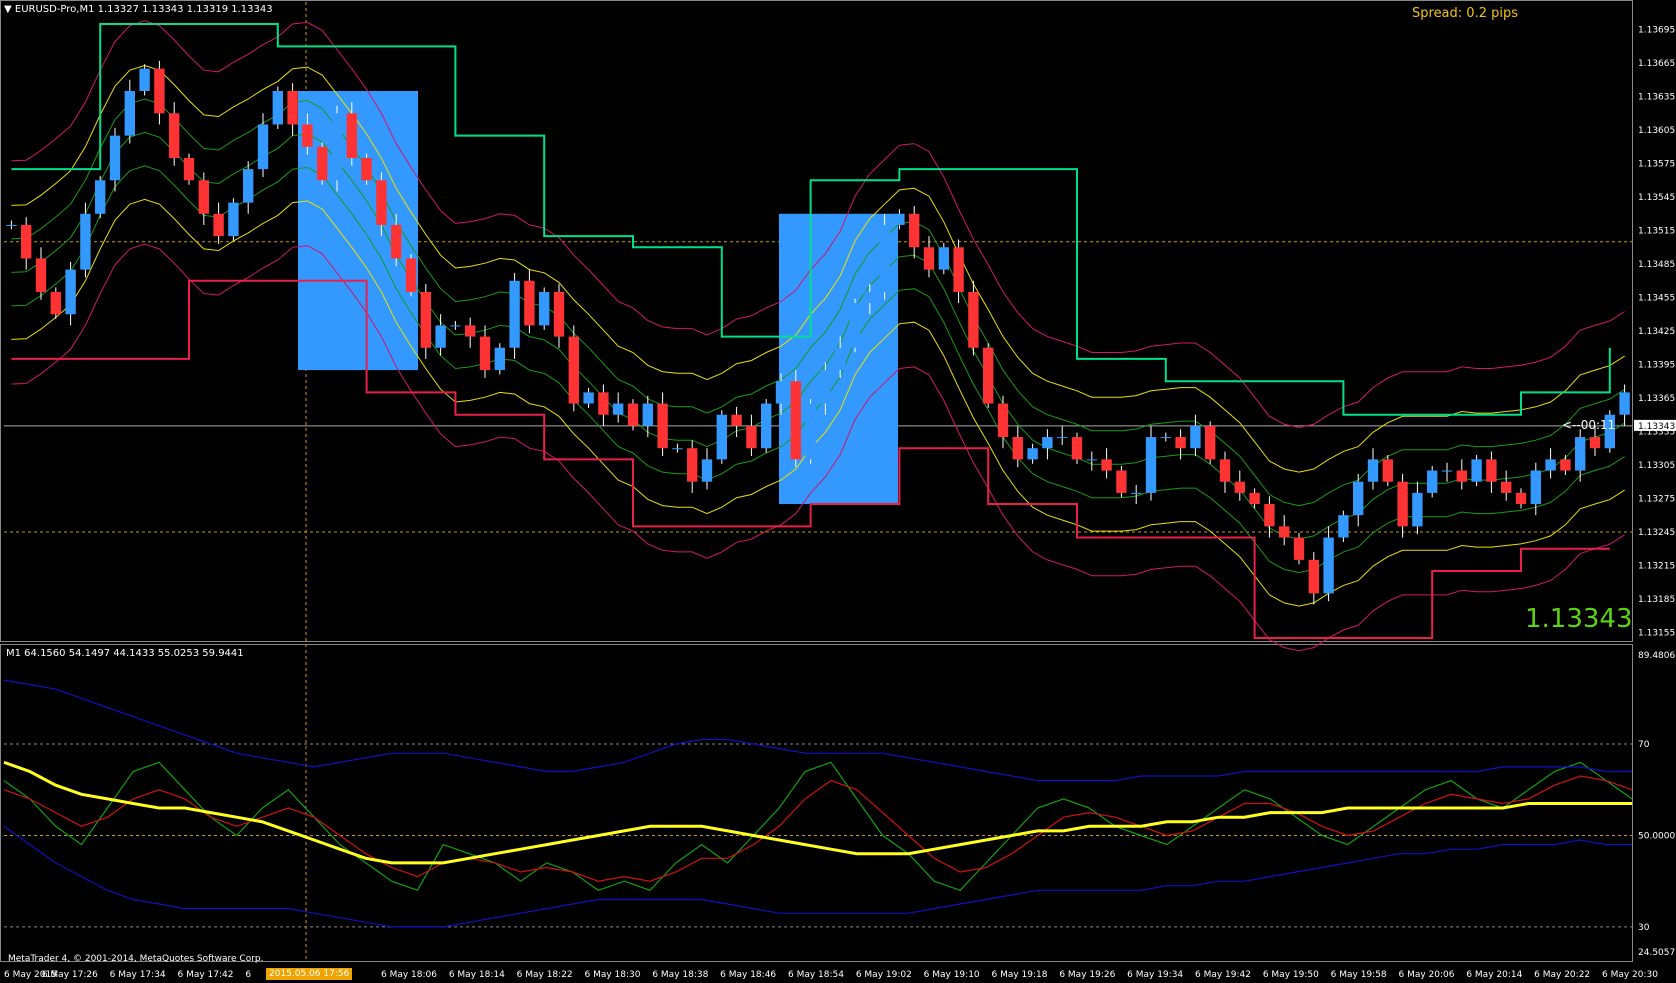  I want to click on x-tick-label: 6 May 18:54, so click(816, 975).